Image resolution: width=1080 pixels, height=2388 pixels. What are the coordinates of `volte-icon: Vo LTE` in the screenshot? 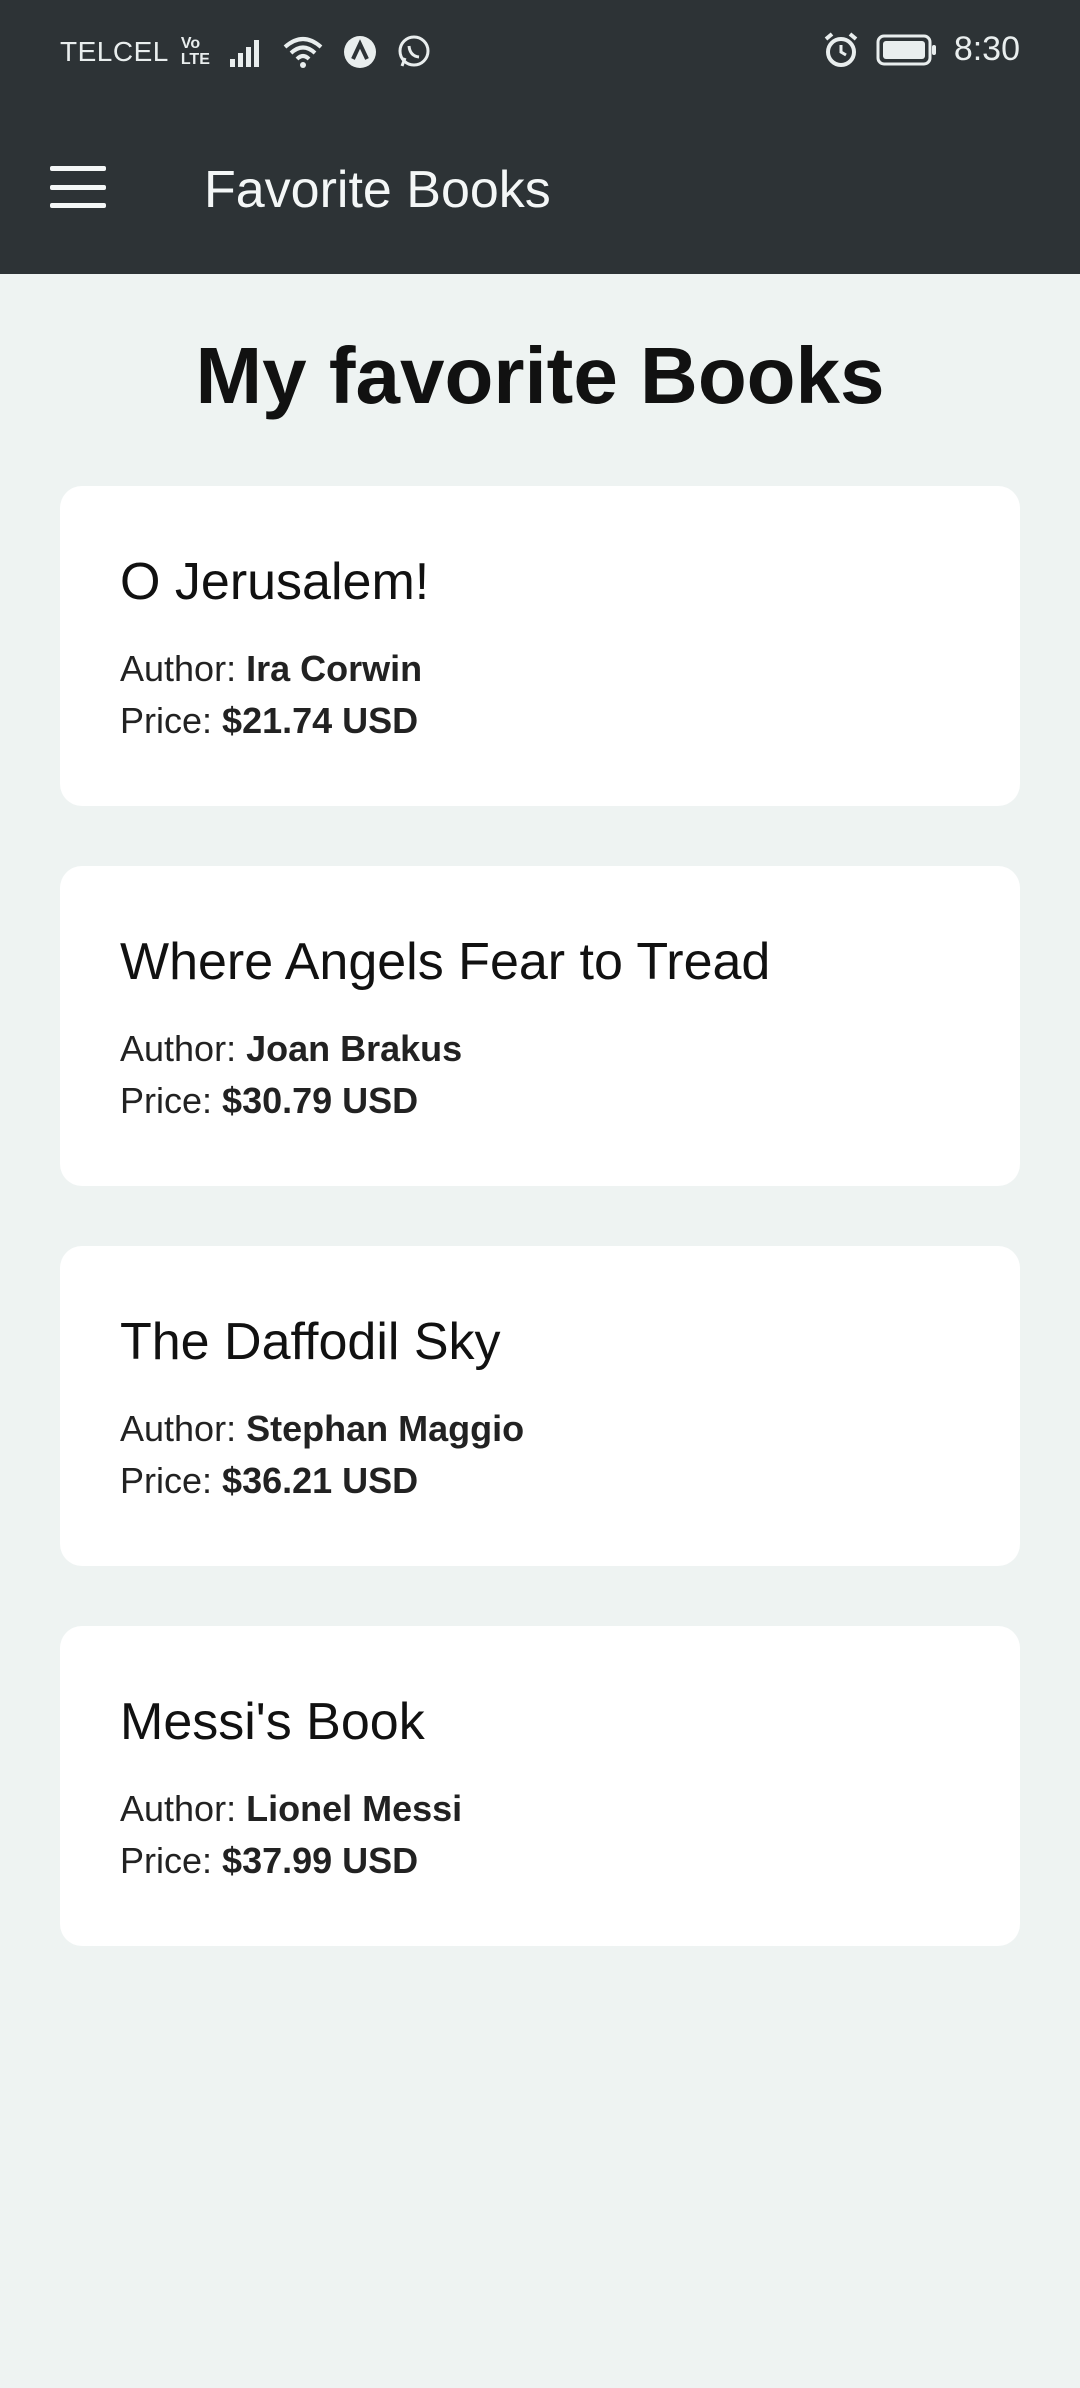 It's located at (195, 52).